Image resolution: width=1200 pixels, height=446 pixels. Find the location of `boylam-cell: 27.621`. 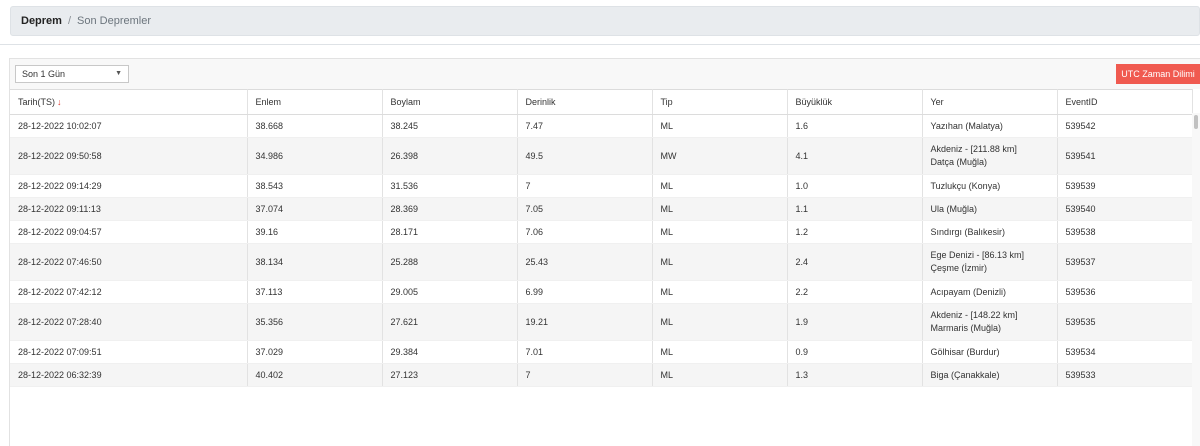

boylam-cell: 27.621 is located at coordinates (450, 322).